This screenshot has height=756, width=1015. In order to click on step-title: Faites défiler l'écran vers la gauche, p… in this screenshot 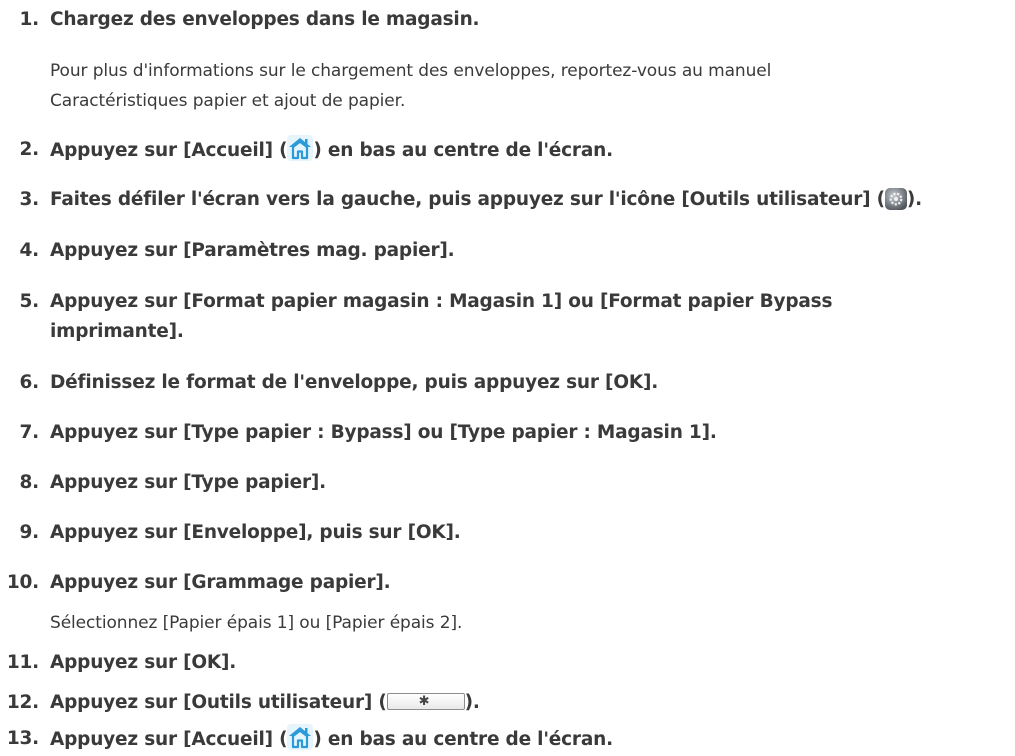, I will do `click(530, 200)`.